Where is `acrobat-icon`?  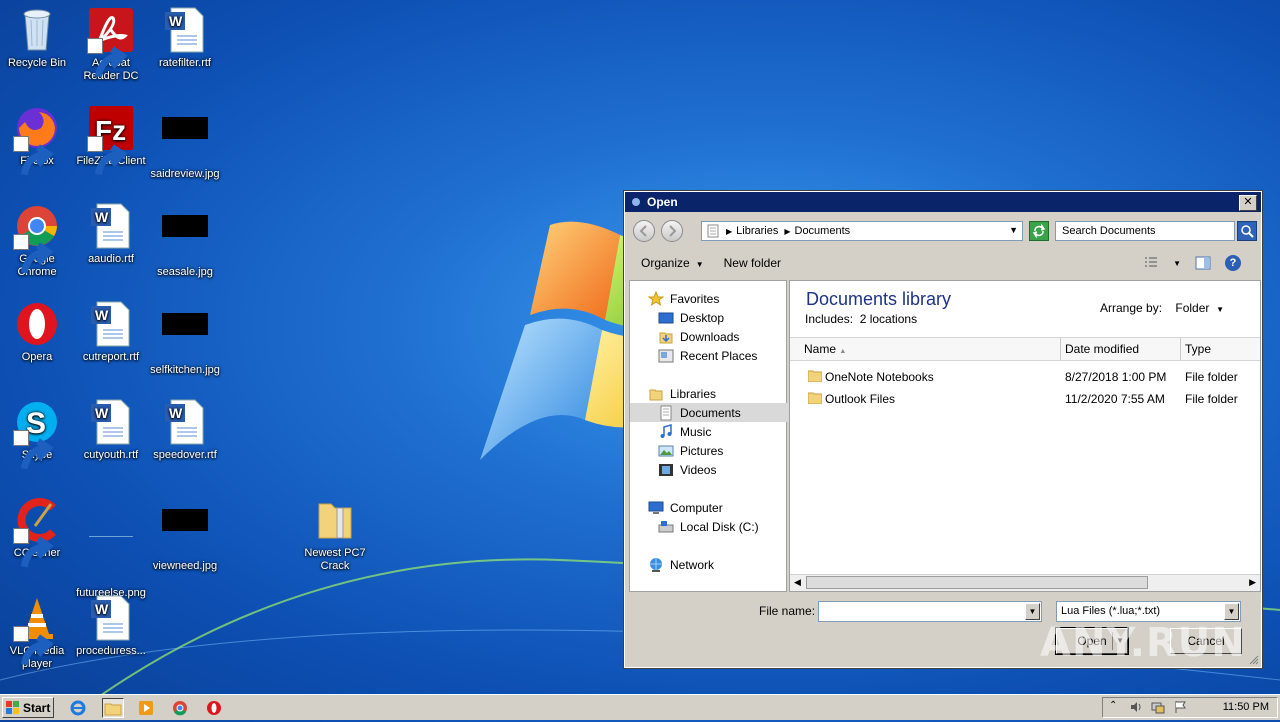
acrobat-icon is located at coordinates (111, 42).